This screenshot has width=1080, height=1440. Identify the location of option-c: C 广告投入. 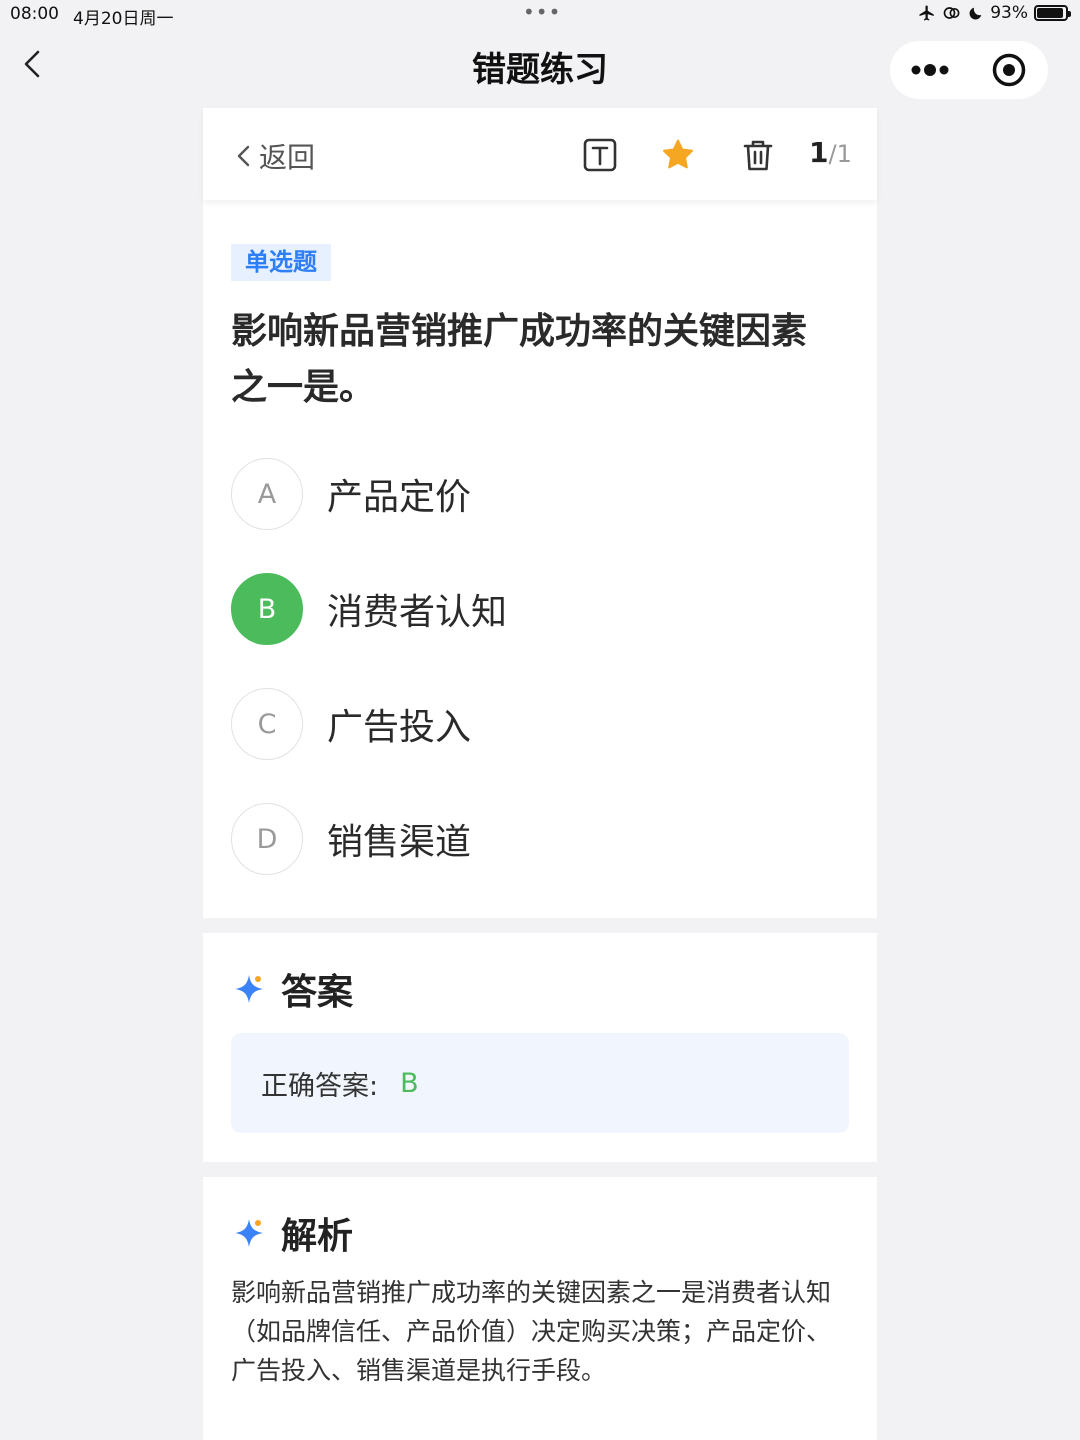
(351, 724).